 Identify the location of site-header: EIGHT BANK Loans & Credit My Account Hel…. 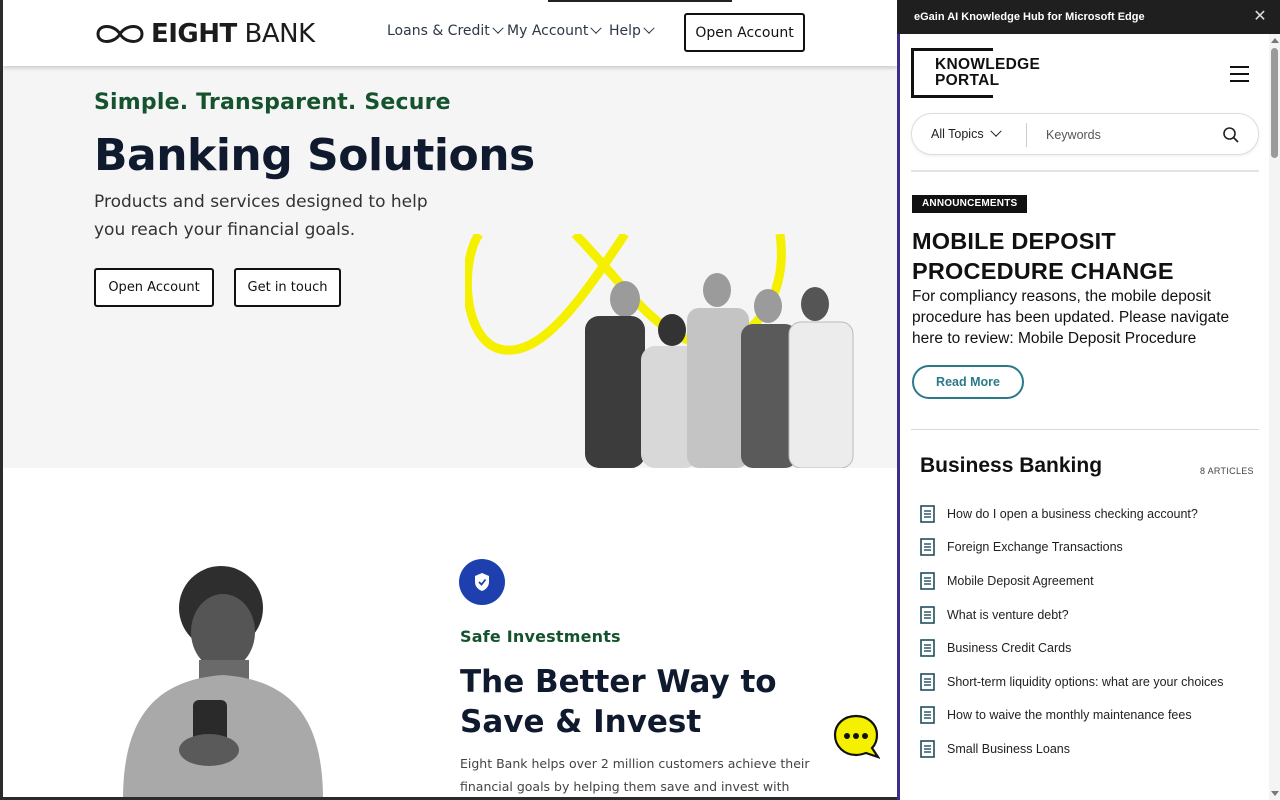
(450, 33).